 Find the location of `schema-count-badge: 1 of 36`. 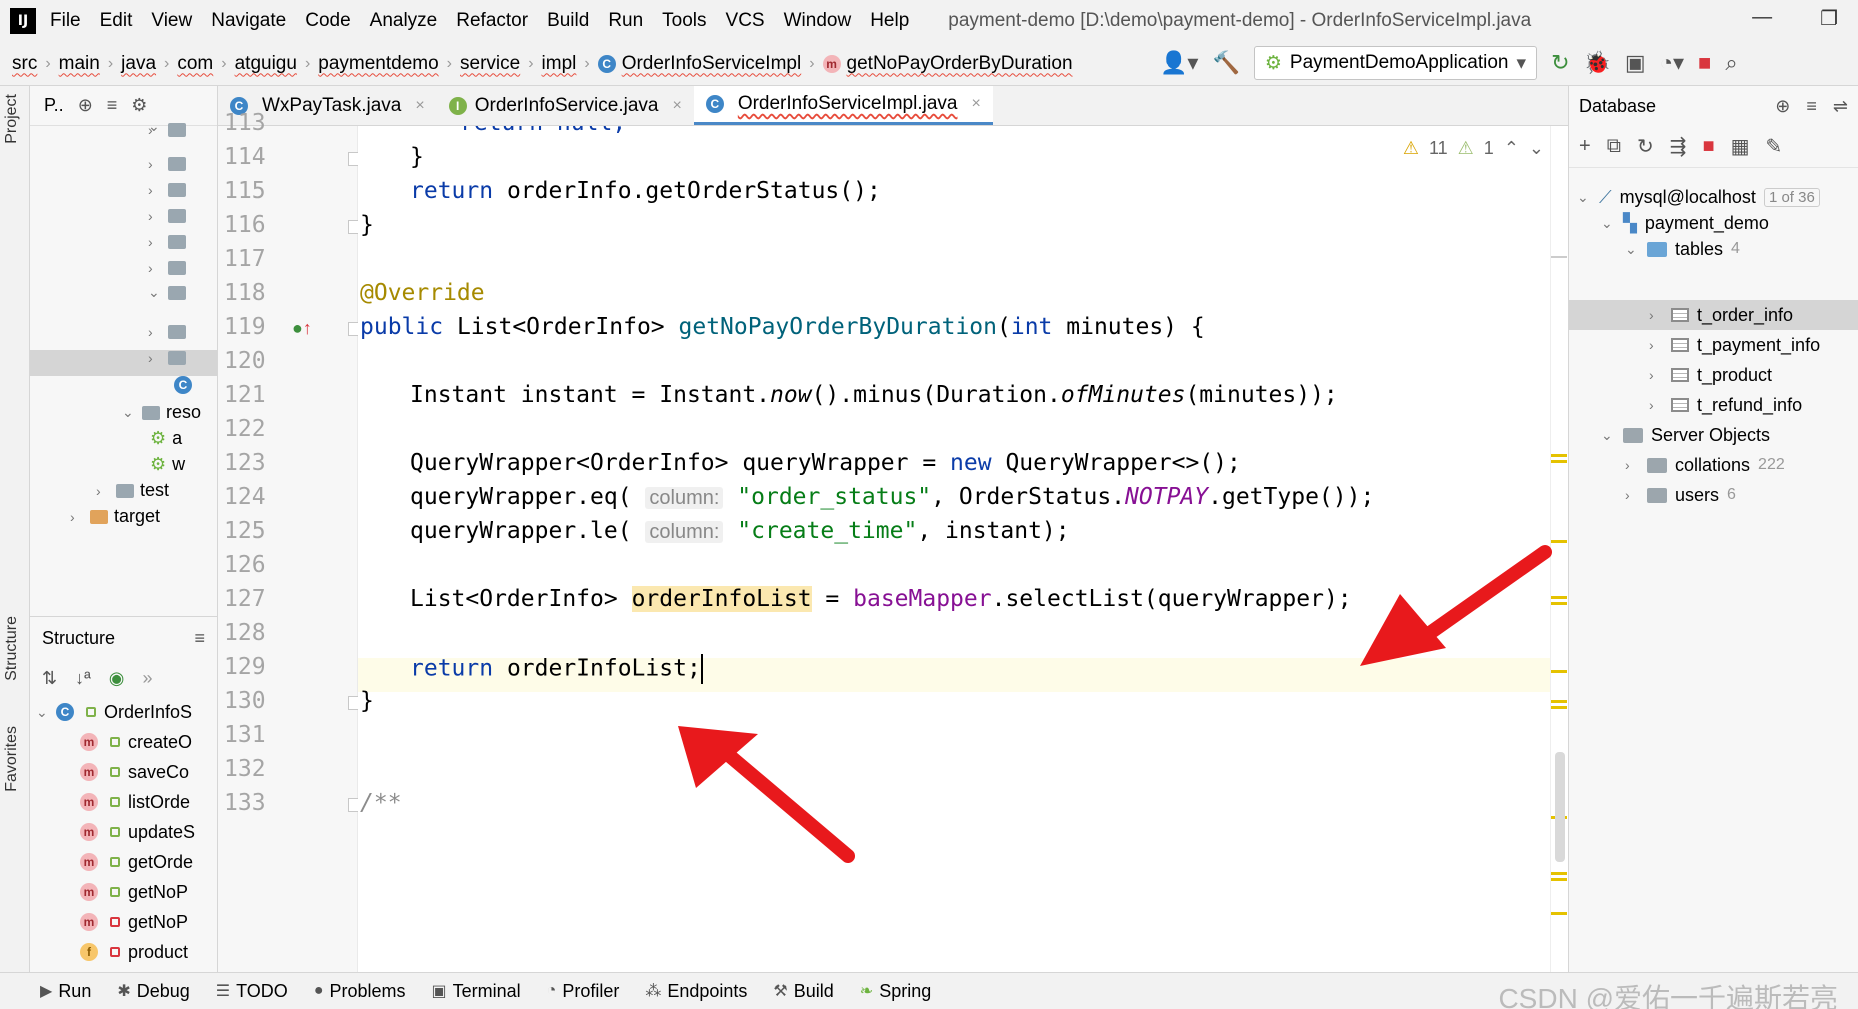

schema-count-badge: 1 of 36 is located at coordinates (1791, 197).